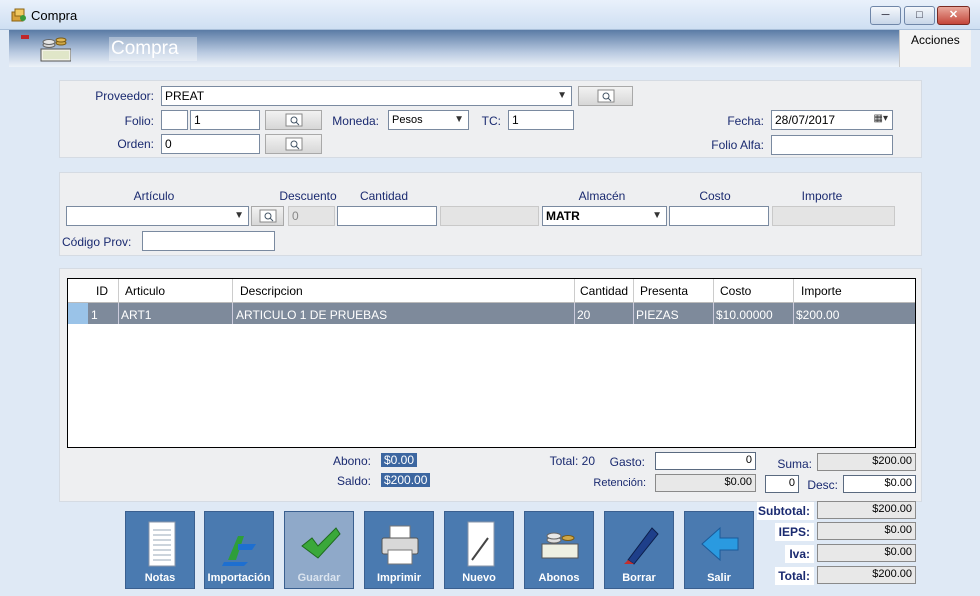  Describe the element at coordinates (54, 15) in the screenshot. I see `window-title: Compra` at that location.